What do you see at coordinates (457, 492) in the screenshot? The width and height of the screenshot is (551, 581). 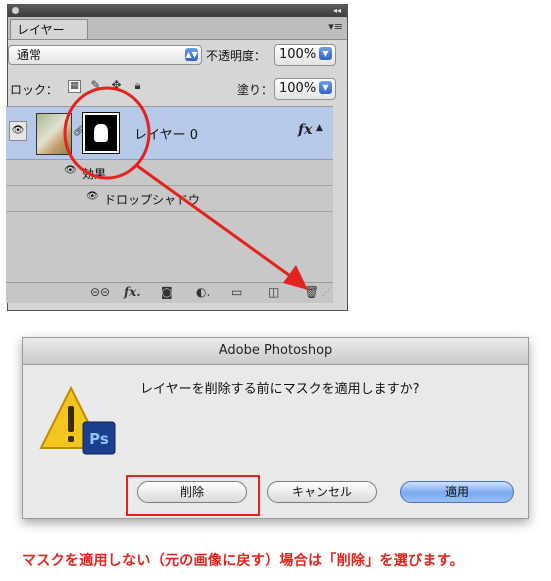 I see `apply-button: 適用` at bounding box center [457, 492].